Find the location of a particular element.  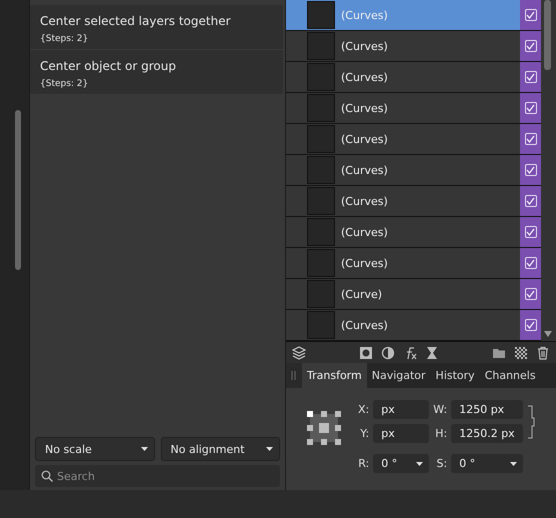

hourglass-icon is located at coordinates (432, 353).